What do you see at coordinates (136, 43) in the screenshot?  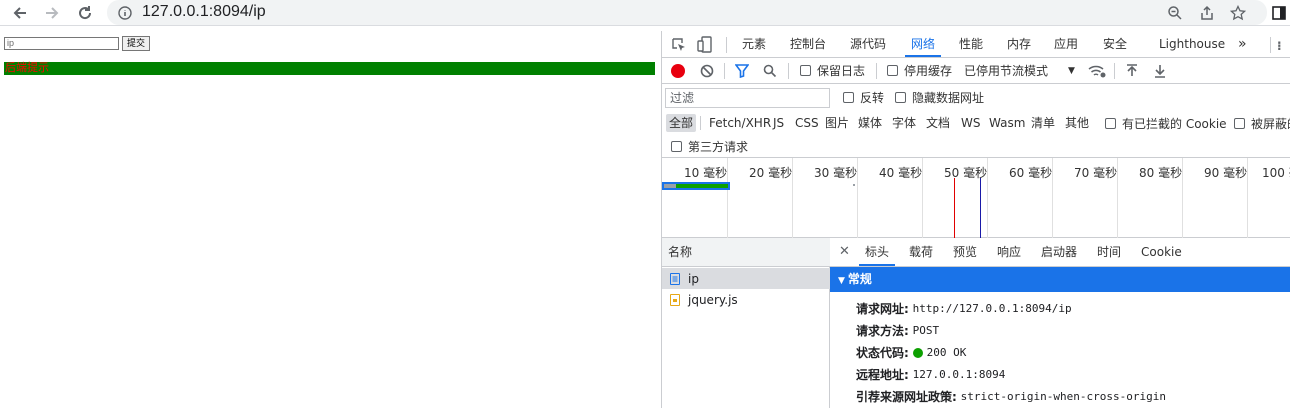 I see `submit-button: 提交` at bounding box center [136, 43].